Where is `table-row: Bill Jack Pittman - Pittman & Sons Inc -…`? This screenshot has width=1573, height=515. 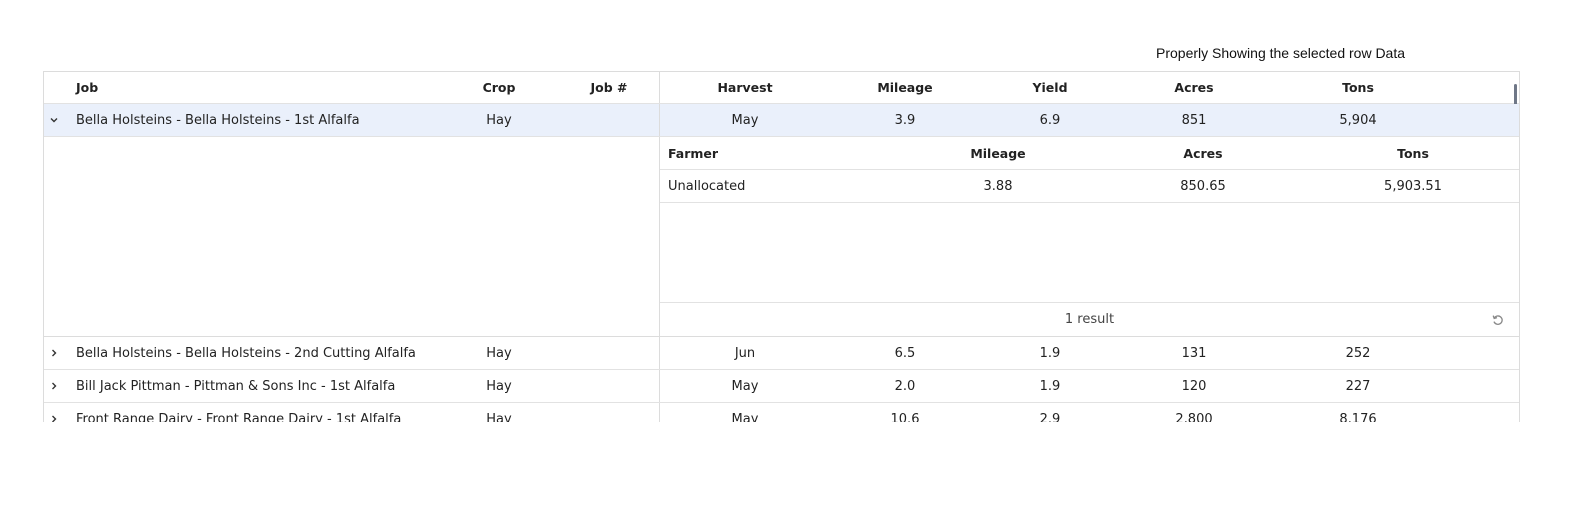
table-row: Bill Jack Pittman - Pittman & Sons Inc -… is located at coordinates (781, 386).